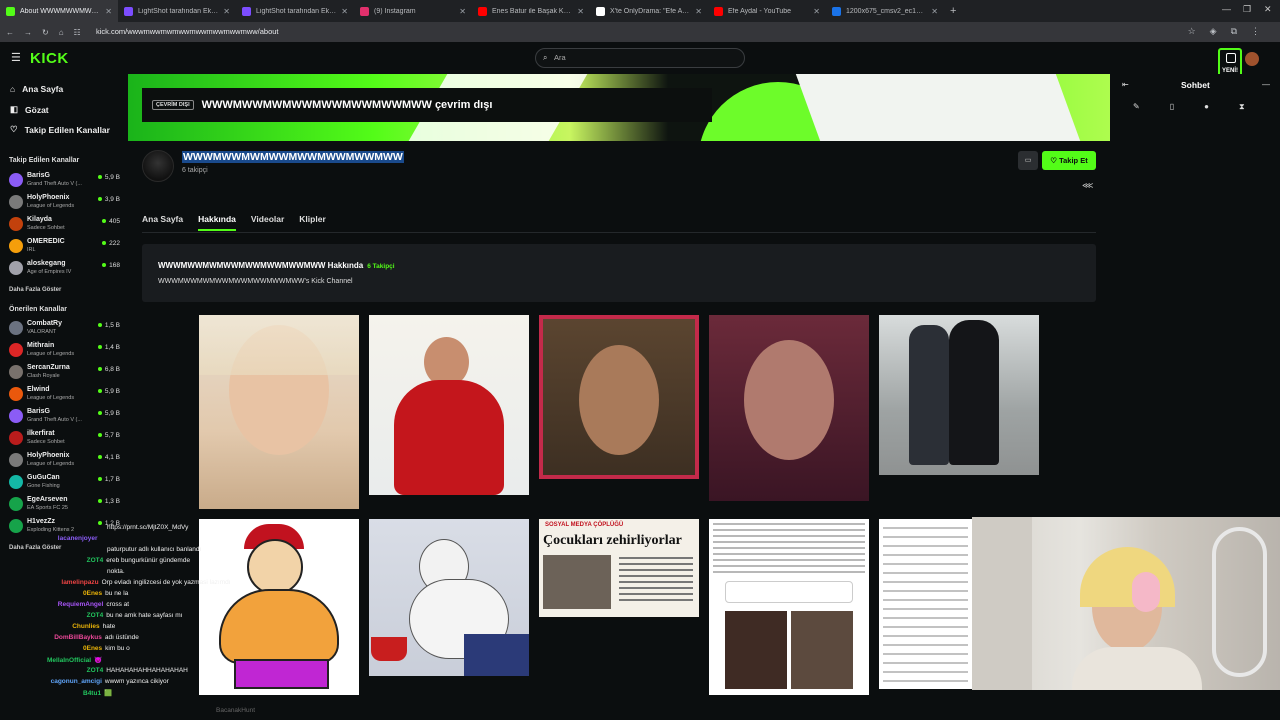 The image size is (1280, 720). What do you see at coordinates (39, 219) in the screenshot?
I see `channel-name: Kilayda` at bounding box center [39, 219].